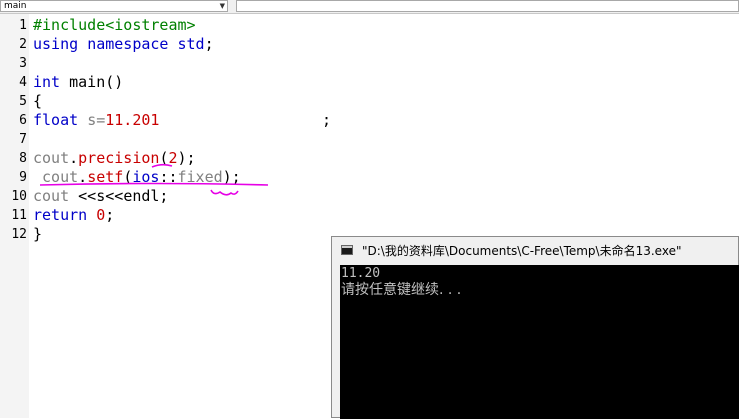 Image resolution: width=739 pixels, height=419 pixels. What do you see at coordinates (56, 44) in the screenshot?
I see `keyword: using` at bounding box center [56, 44].